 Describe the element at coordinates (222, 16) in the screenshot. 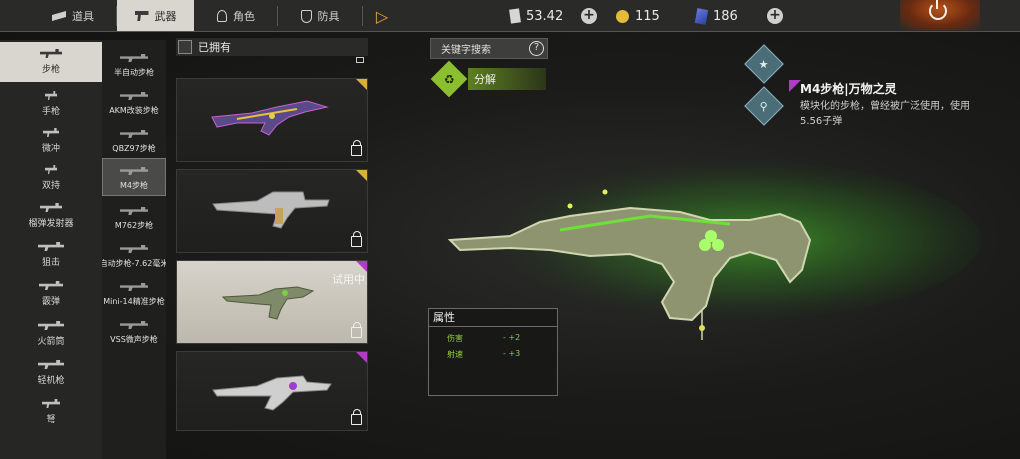

I see `character-icon` at that location.